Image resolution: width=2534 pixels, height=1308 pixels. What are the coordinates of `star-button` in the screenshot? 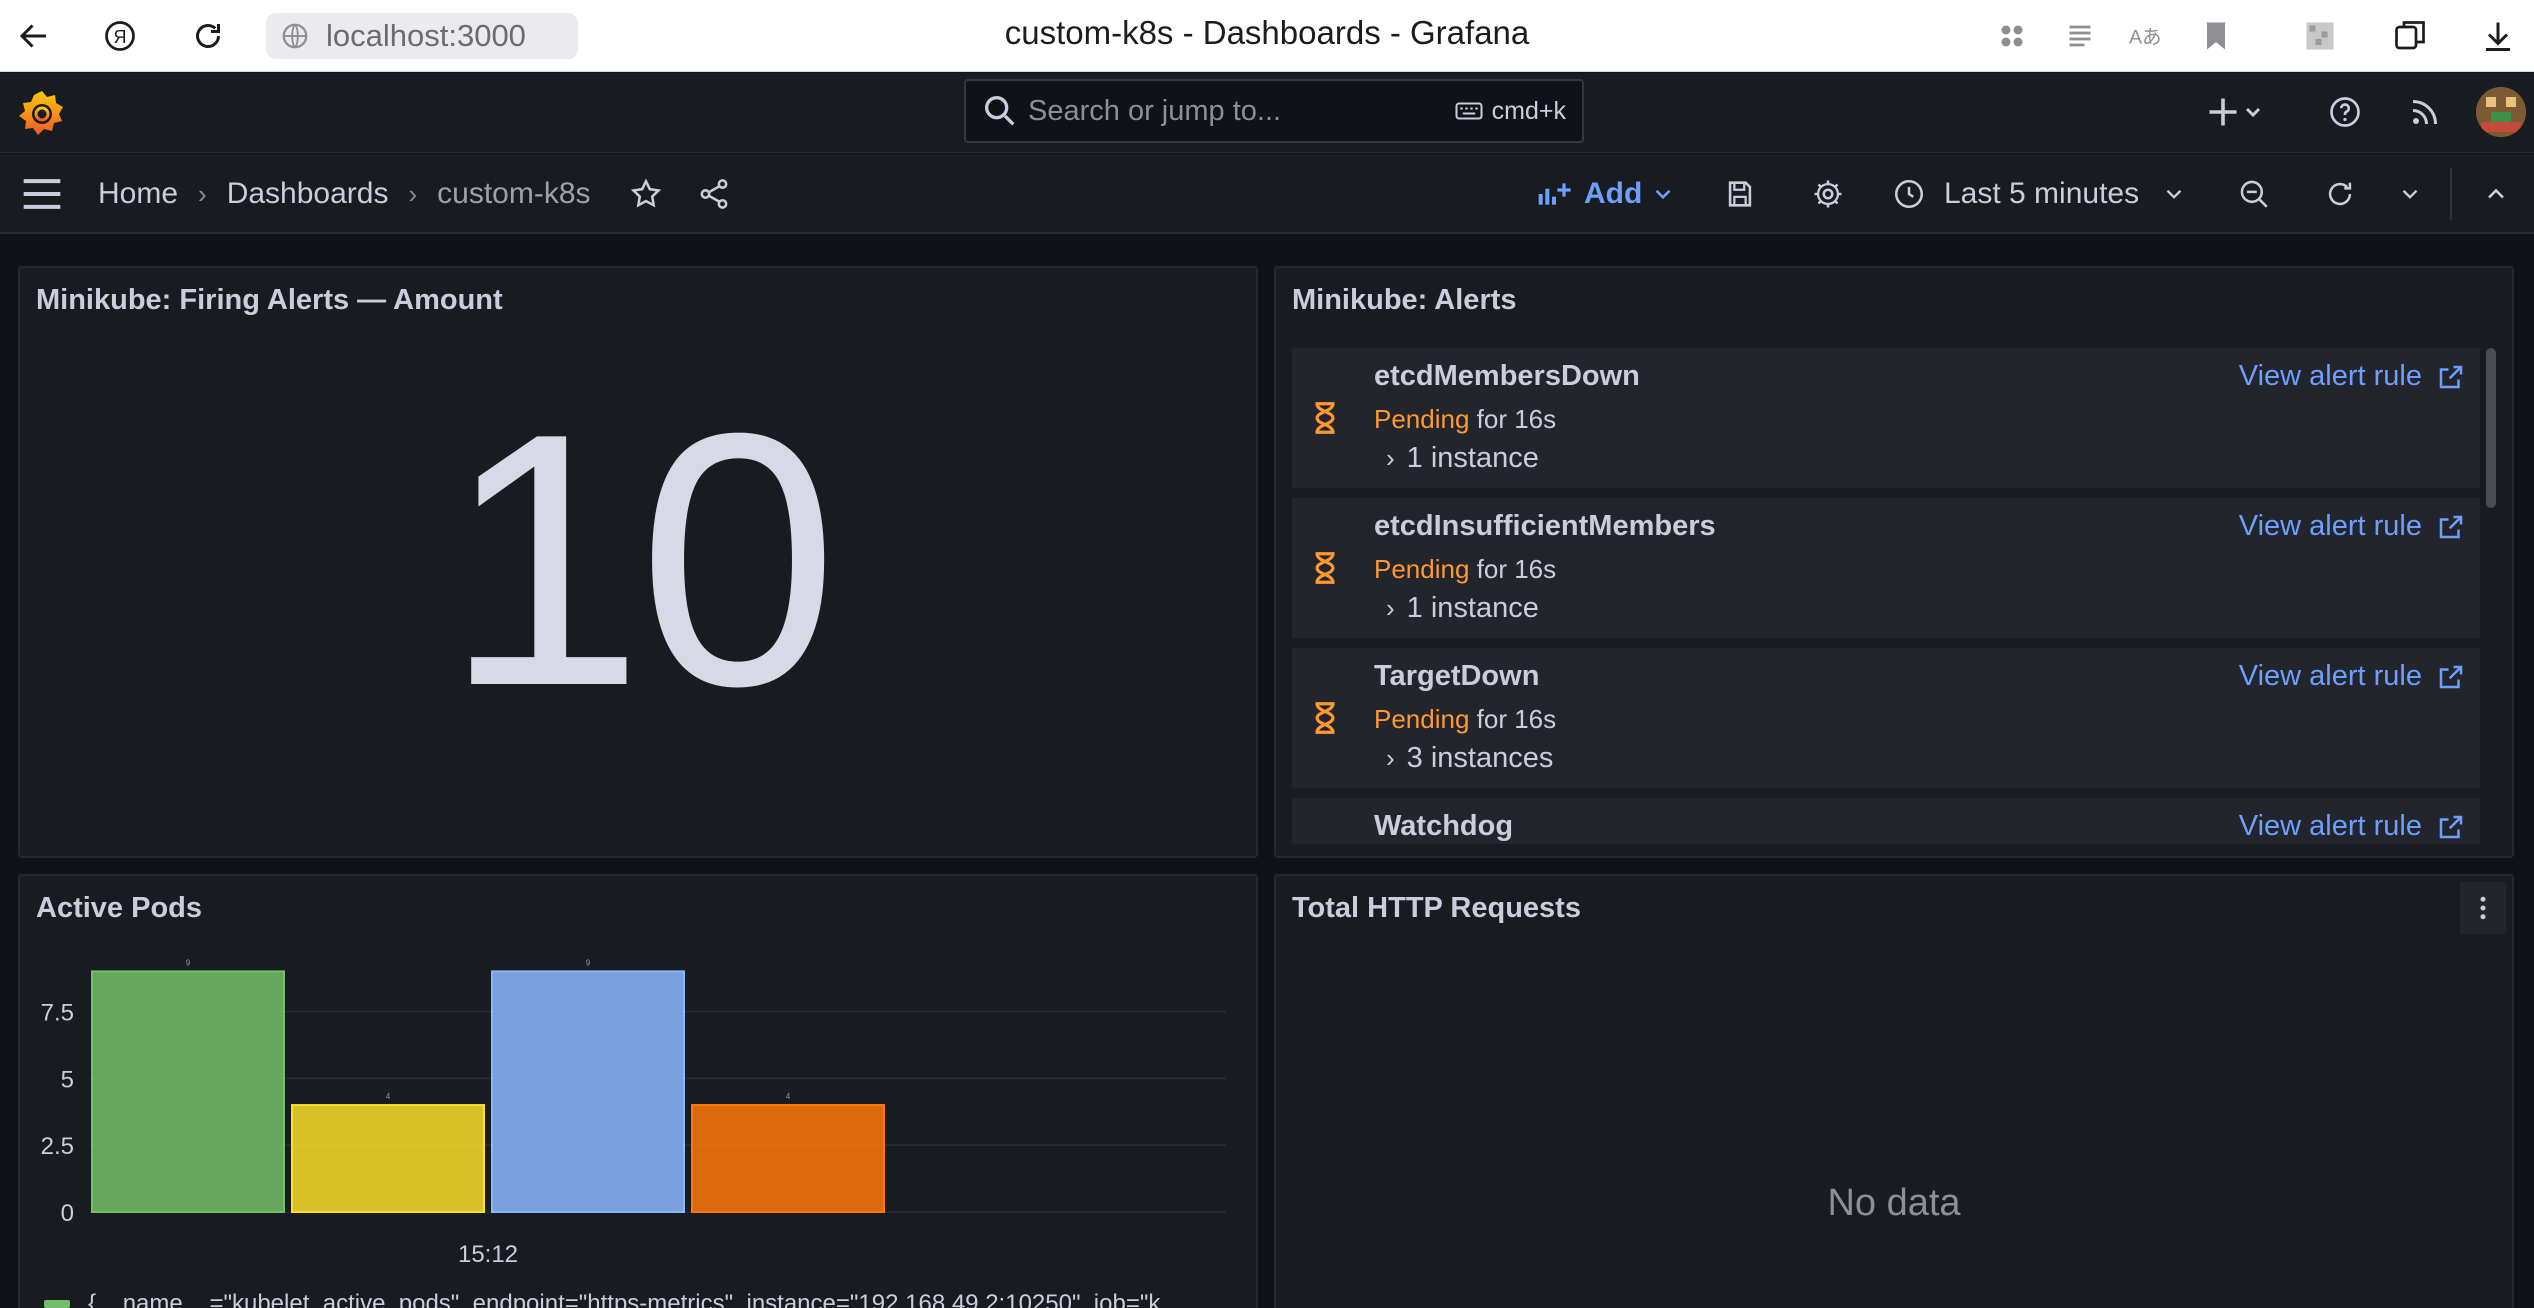 It's located at (646, 194).